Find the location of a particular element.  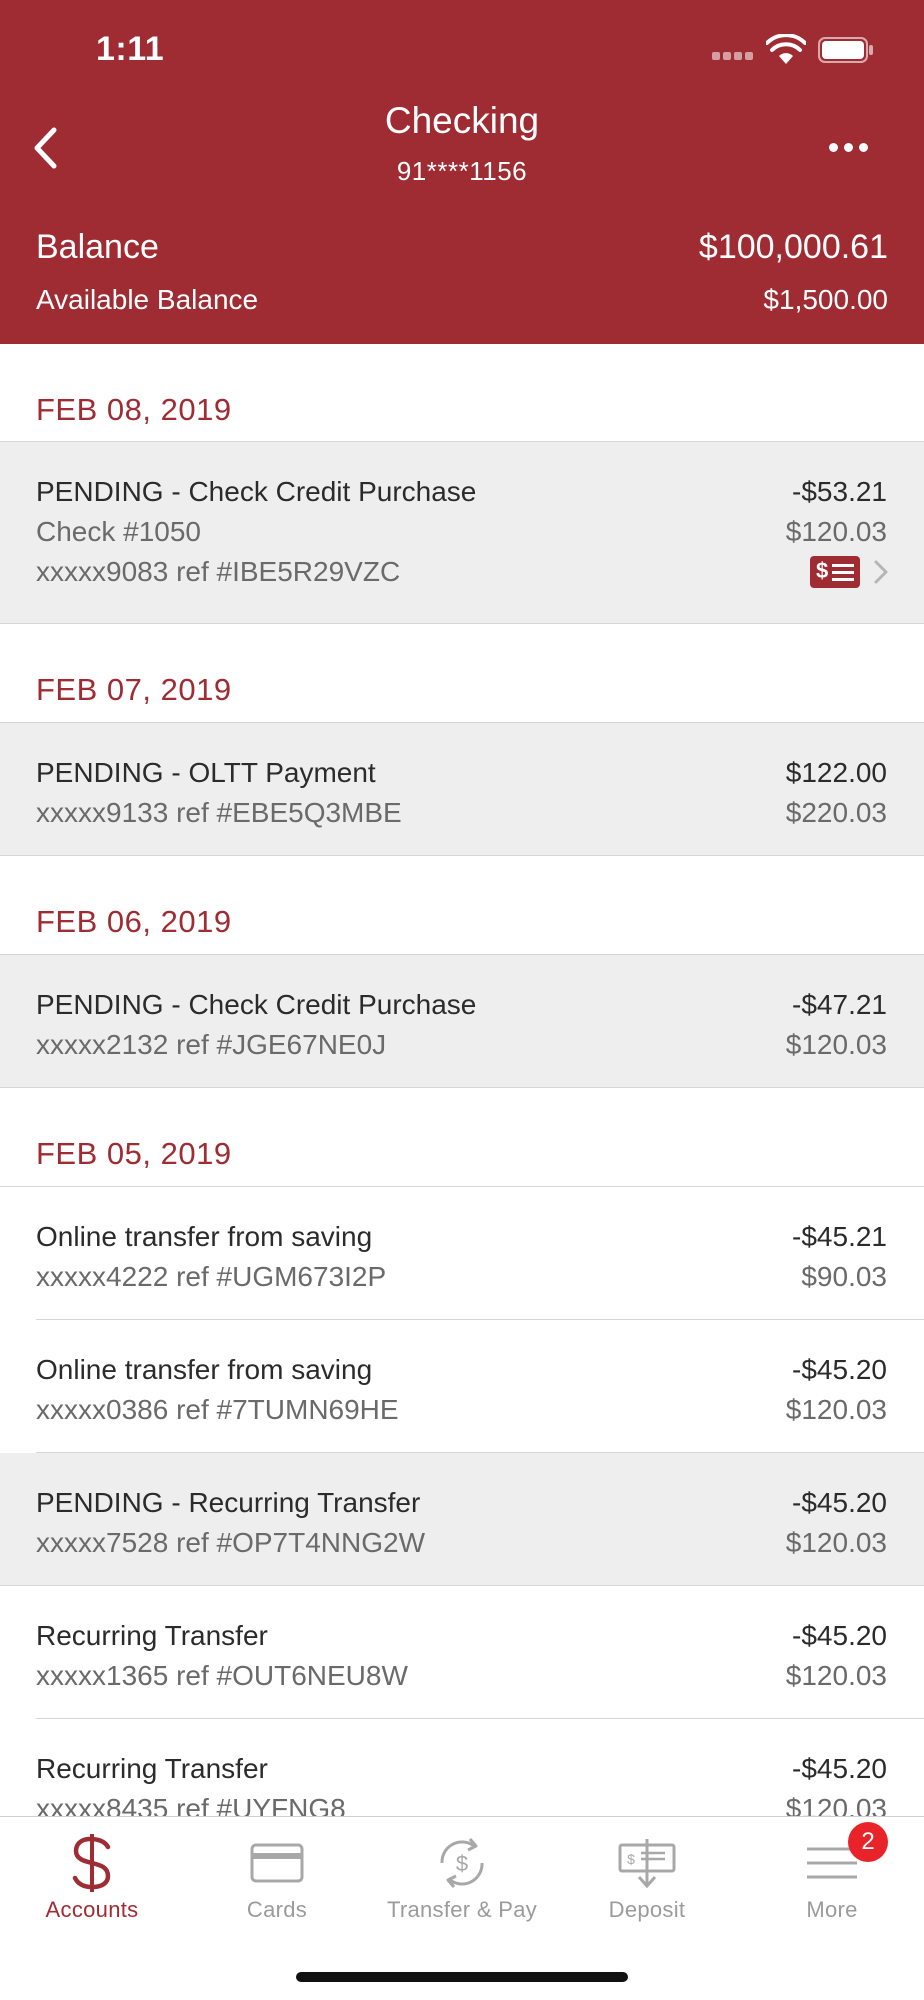

balance-value: $100,000.61 is located at coordinates (793, 247).